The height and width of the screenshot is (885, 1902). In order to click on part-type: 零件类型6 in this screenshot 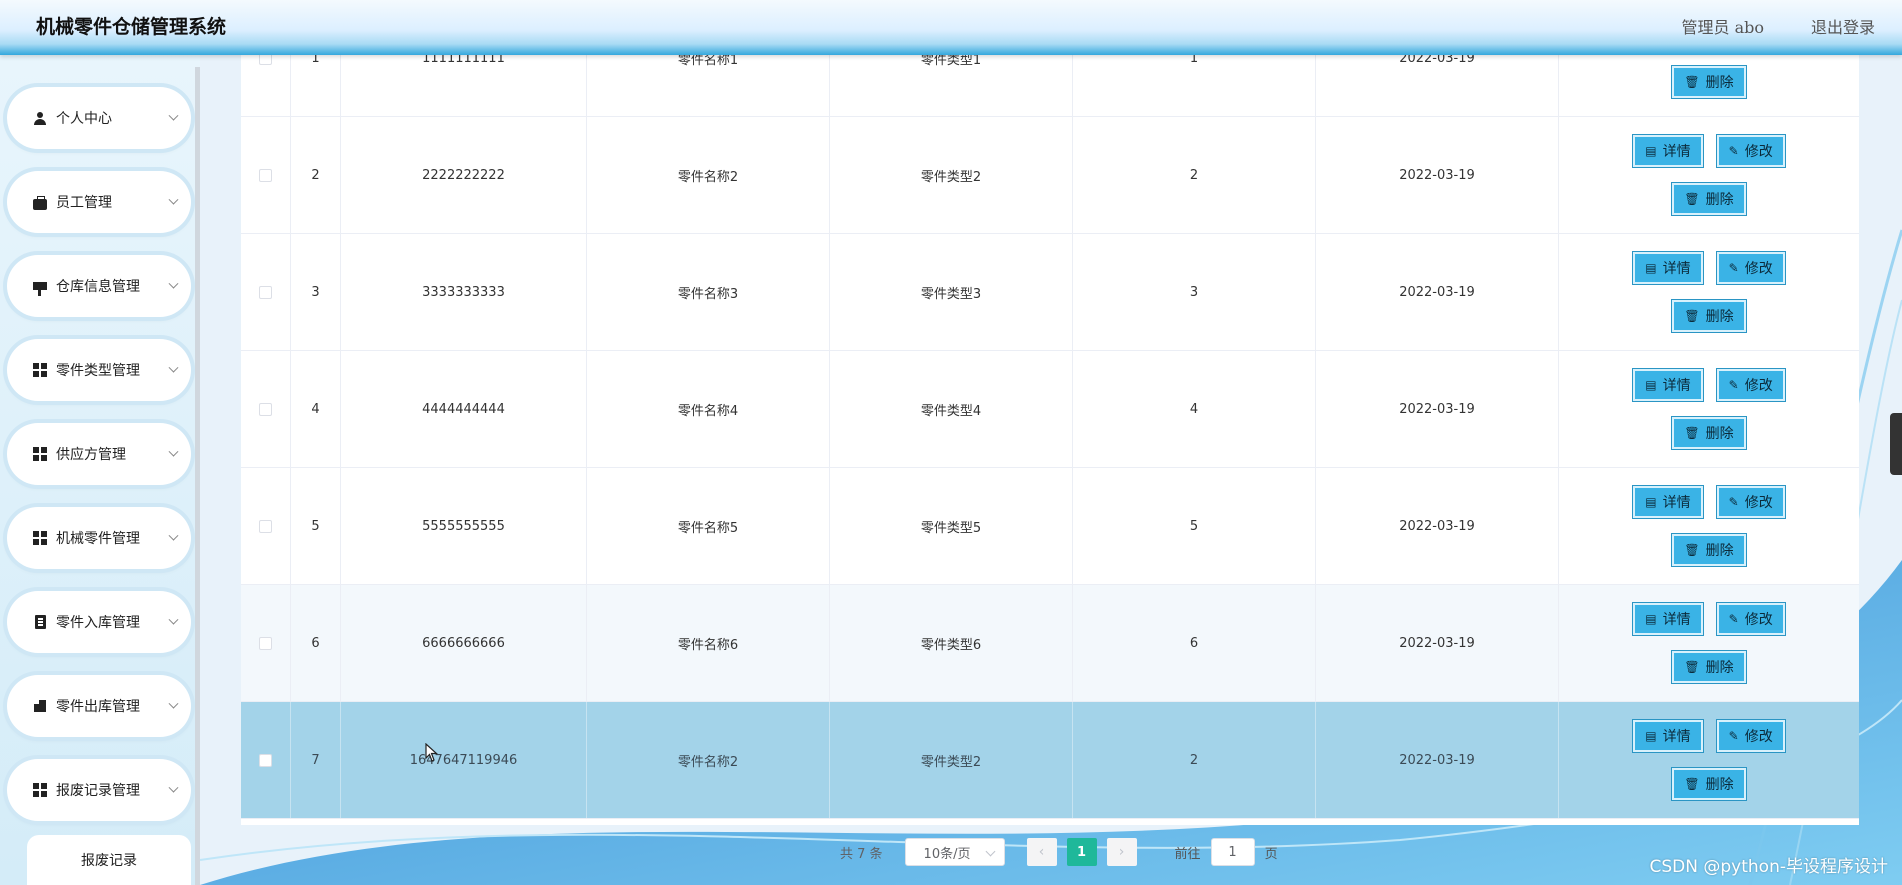, I will do `click(951, 643)`.